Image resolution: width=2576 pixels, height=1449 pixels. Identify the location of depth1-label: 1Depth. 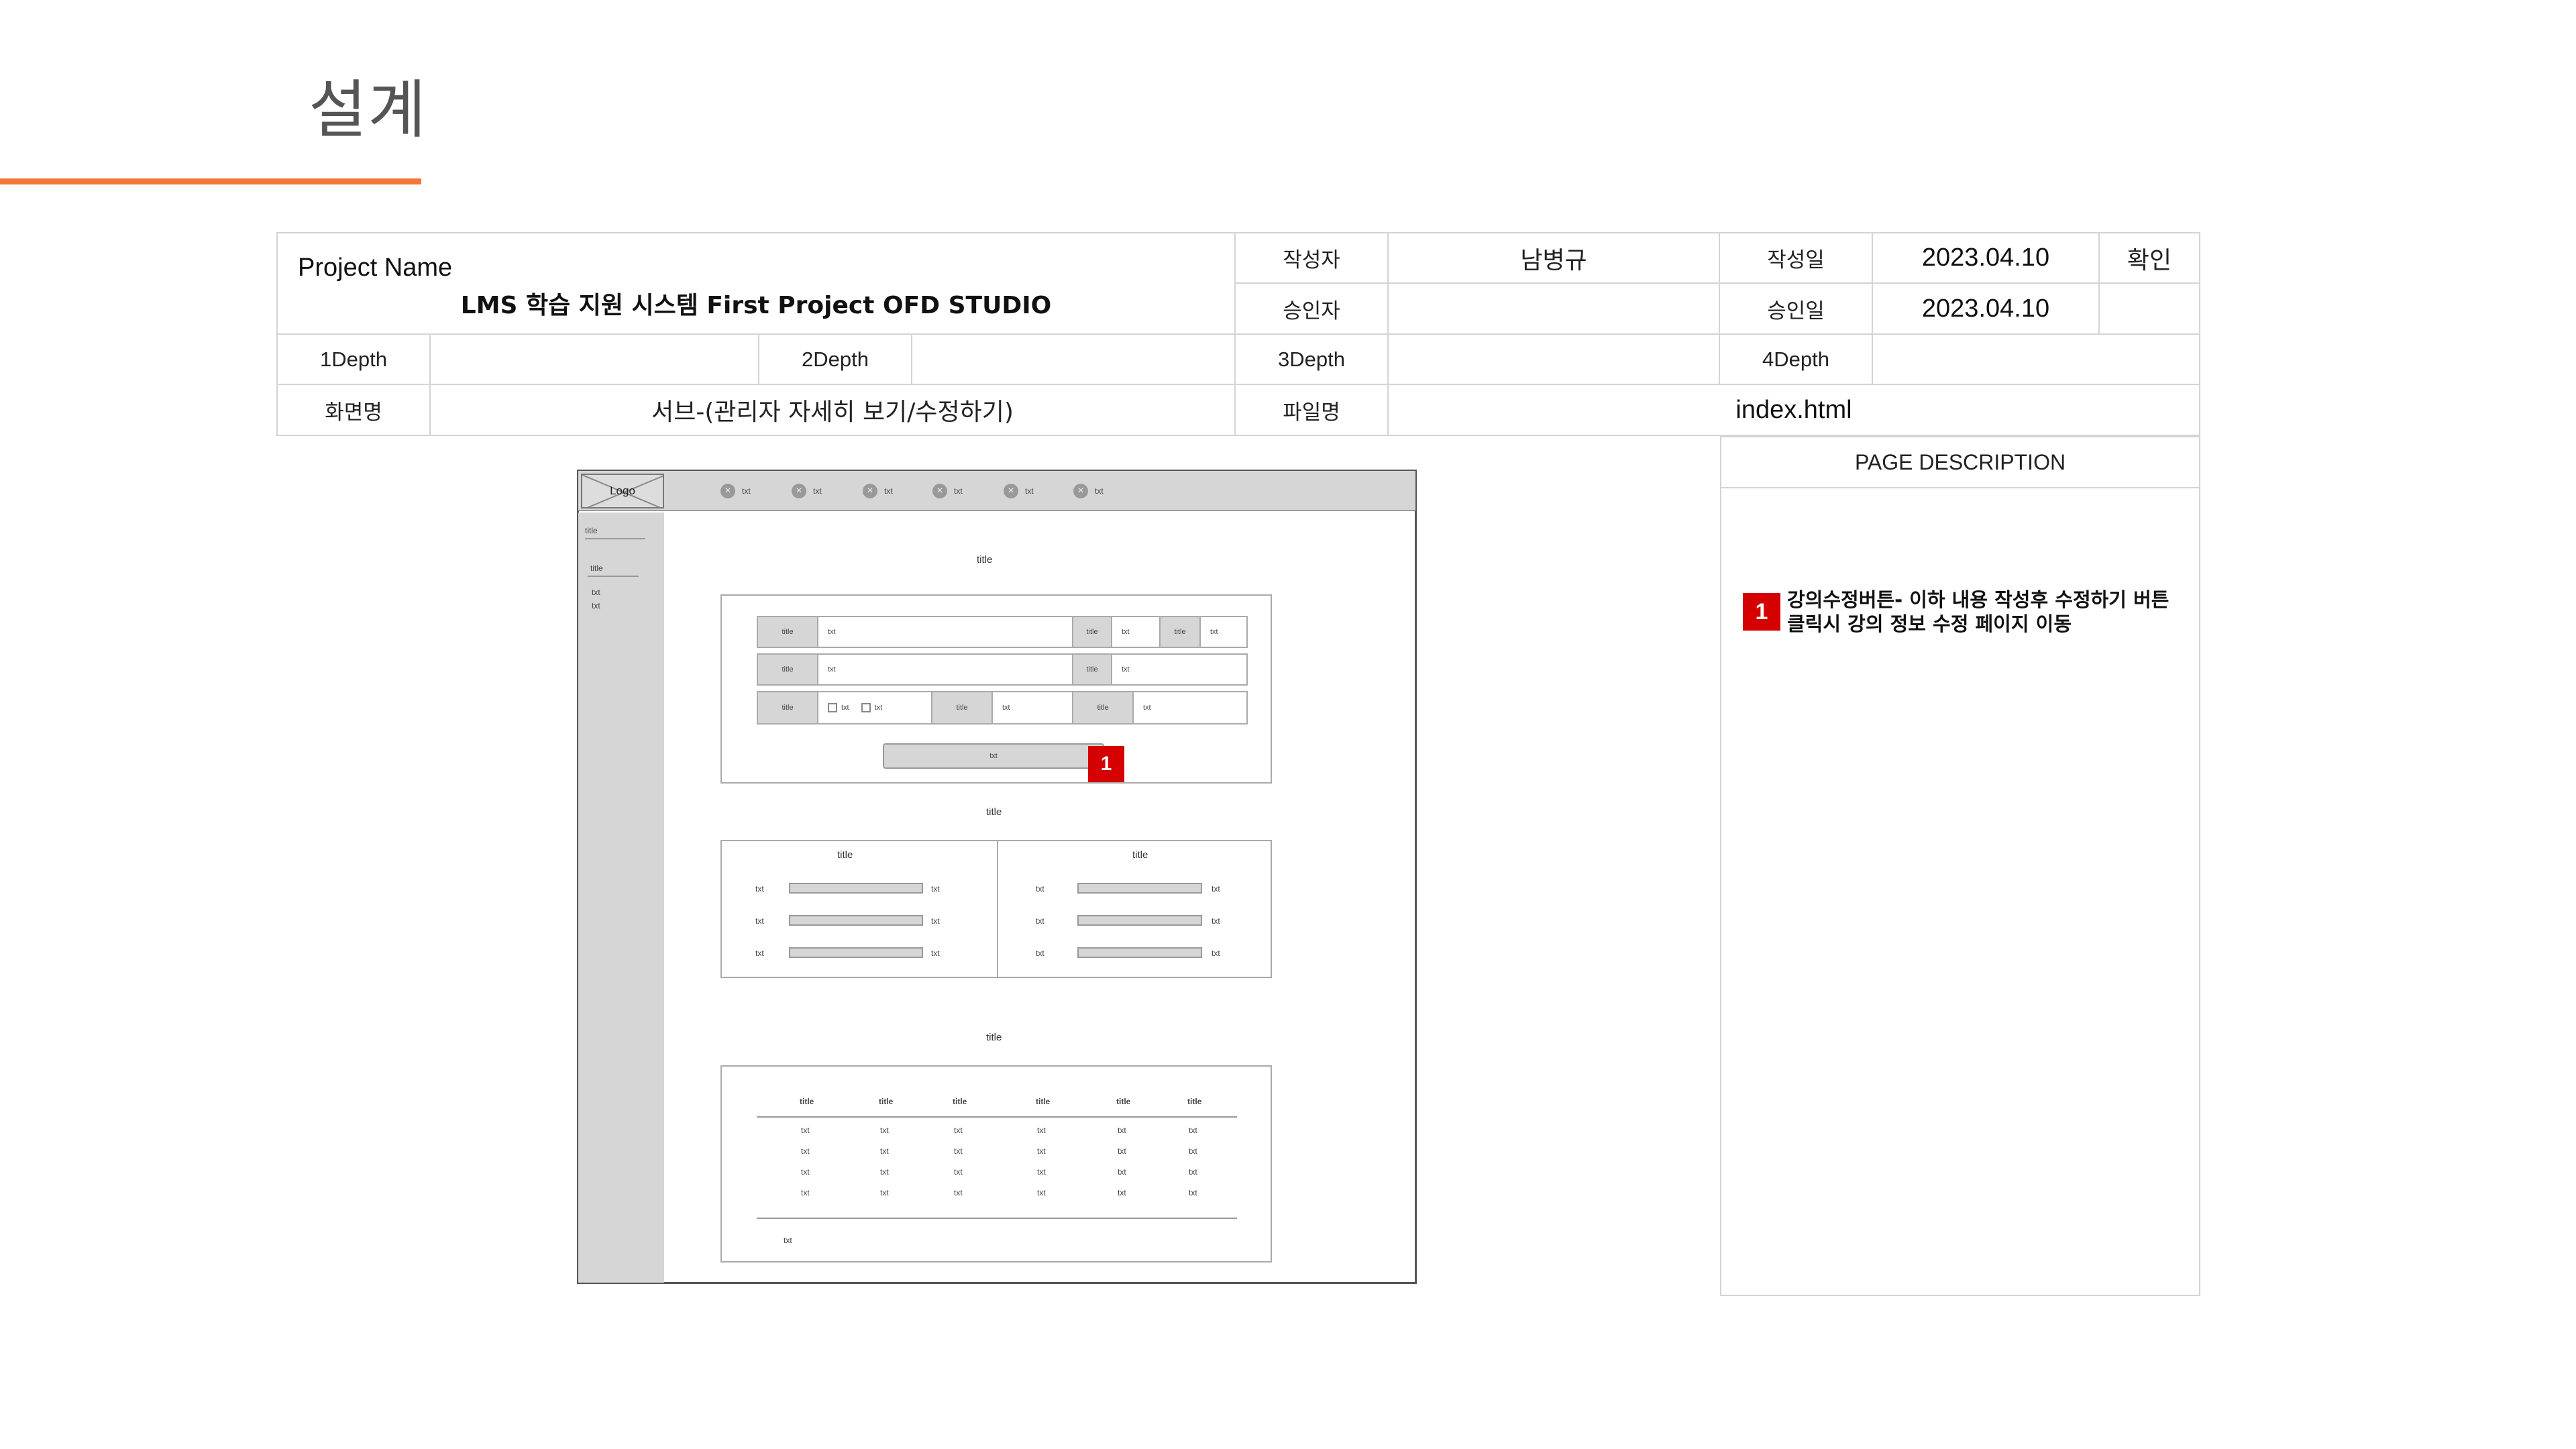
(353, 359).